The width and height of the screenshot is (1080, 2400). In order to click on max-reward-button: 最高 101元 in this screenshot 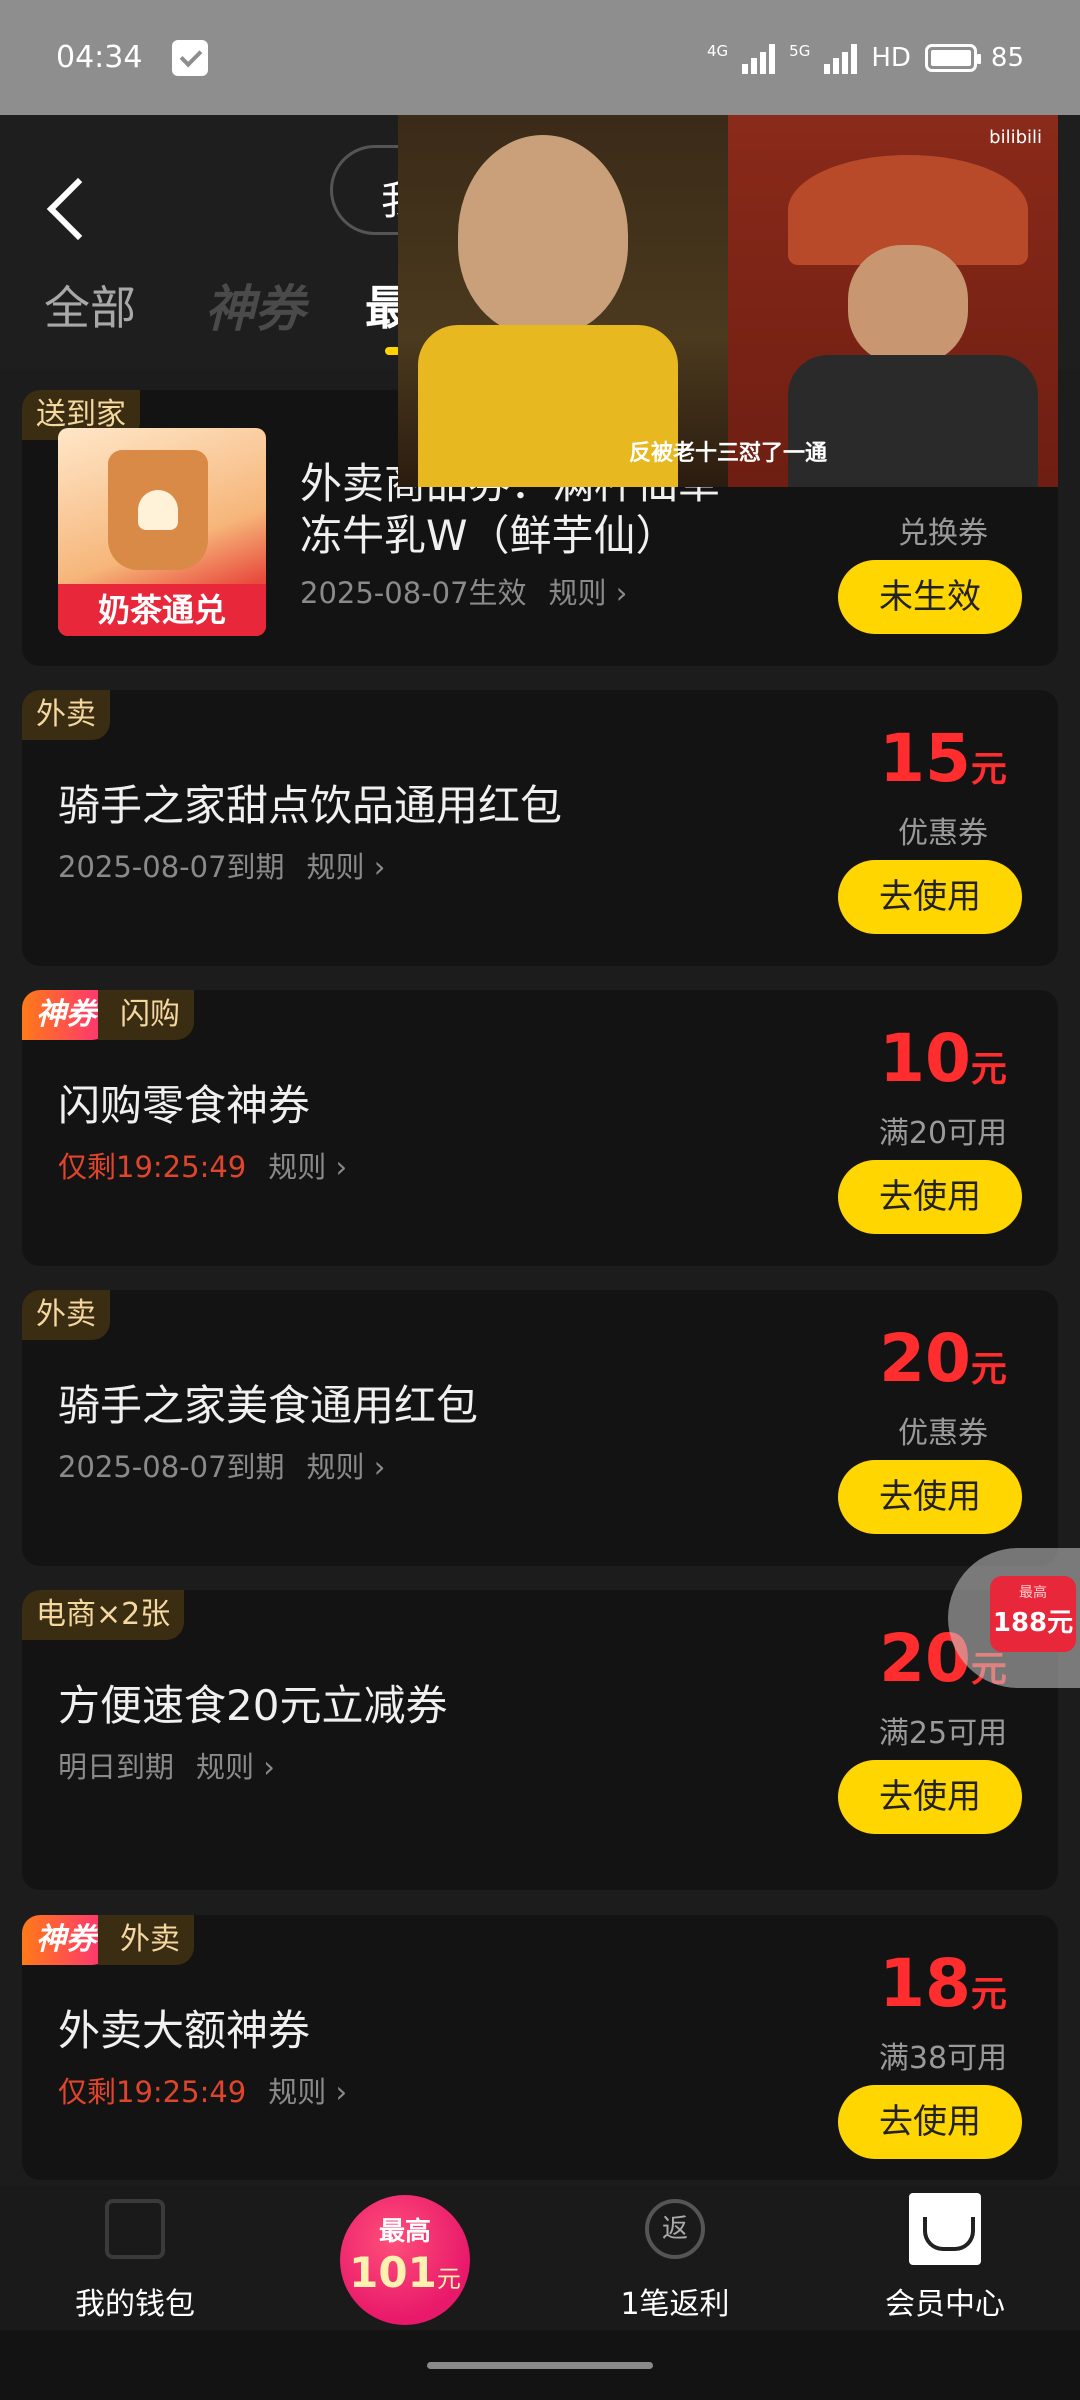, I will do `click(405, 2260)`.